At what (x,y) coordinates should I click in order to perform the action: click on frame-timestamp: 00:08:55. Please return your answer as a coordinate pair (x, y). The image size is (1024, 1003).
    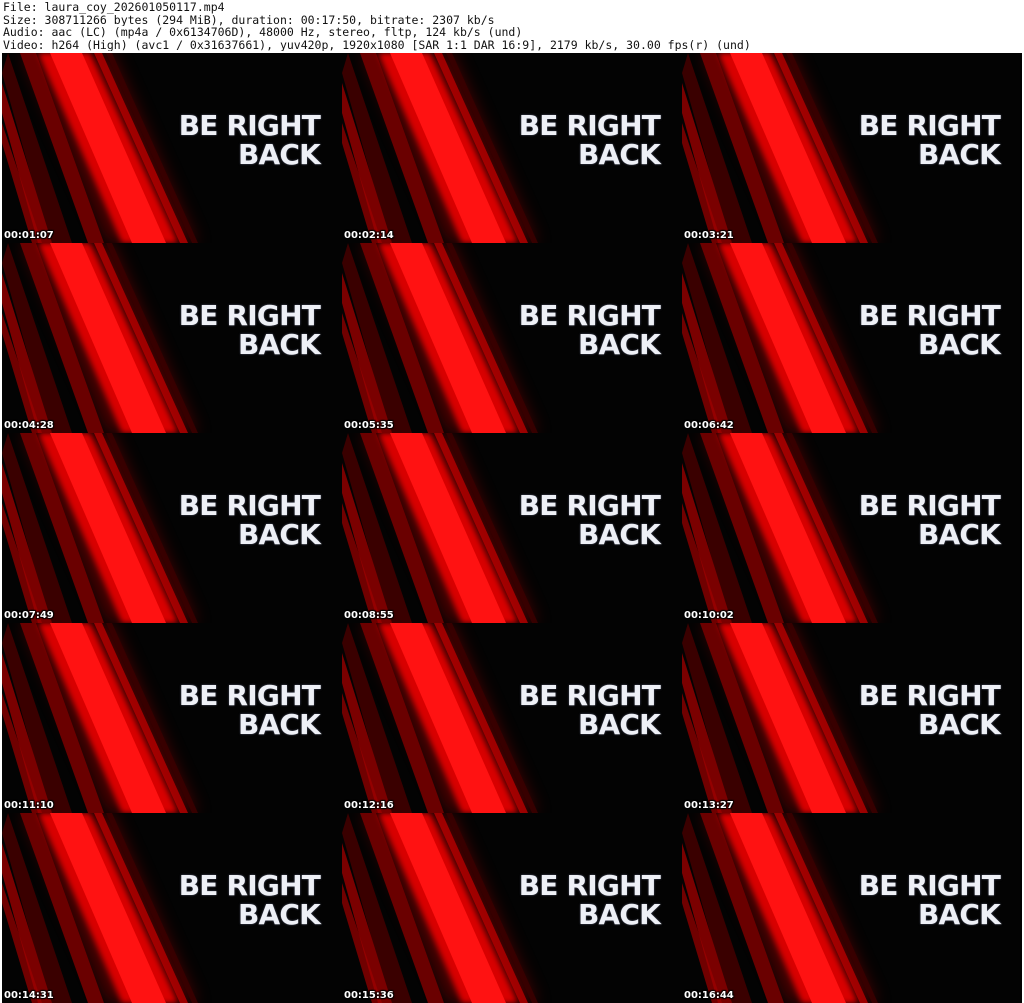
    Looking at the image, I should click on (369, 615).